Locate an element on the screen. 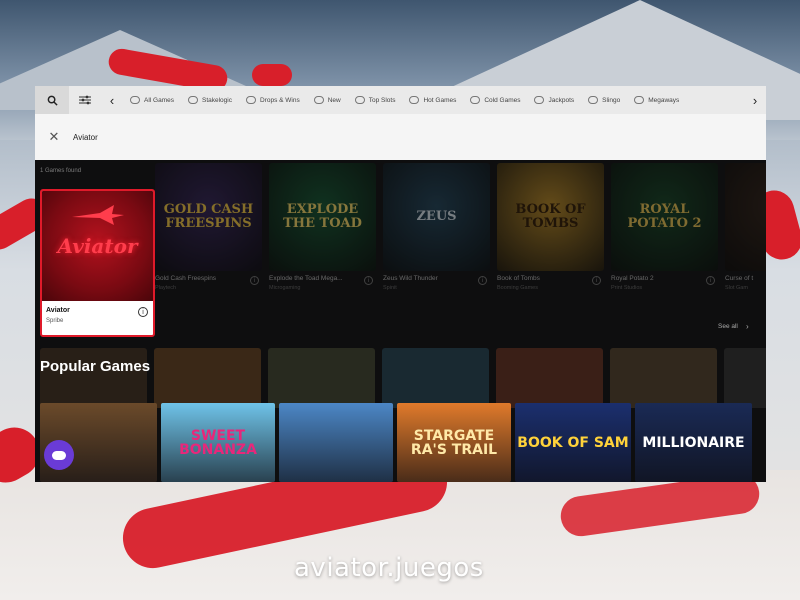 The width and height of the screenshot is (800, 600). game-art-title: SWEET BONANZA is located at coordinates (218, 442).